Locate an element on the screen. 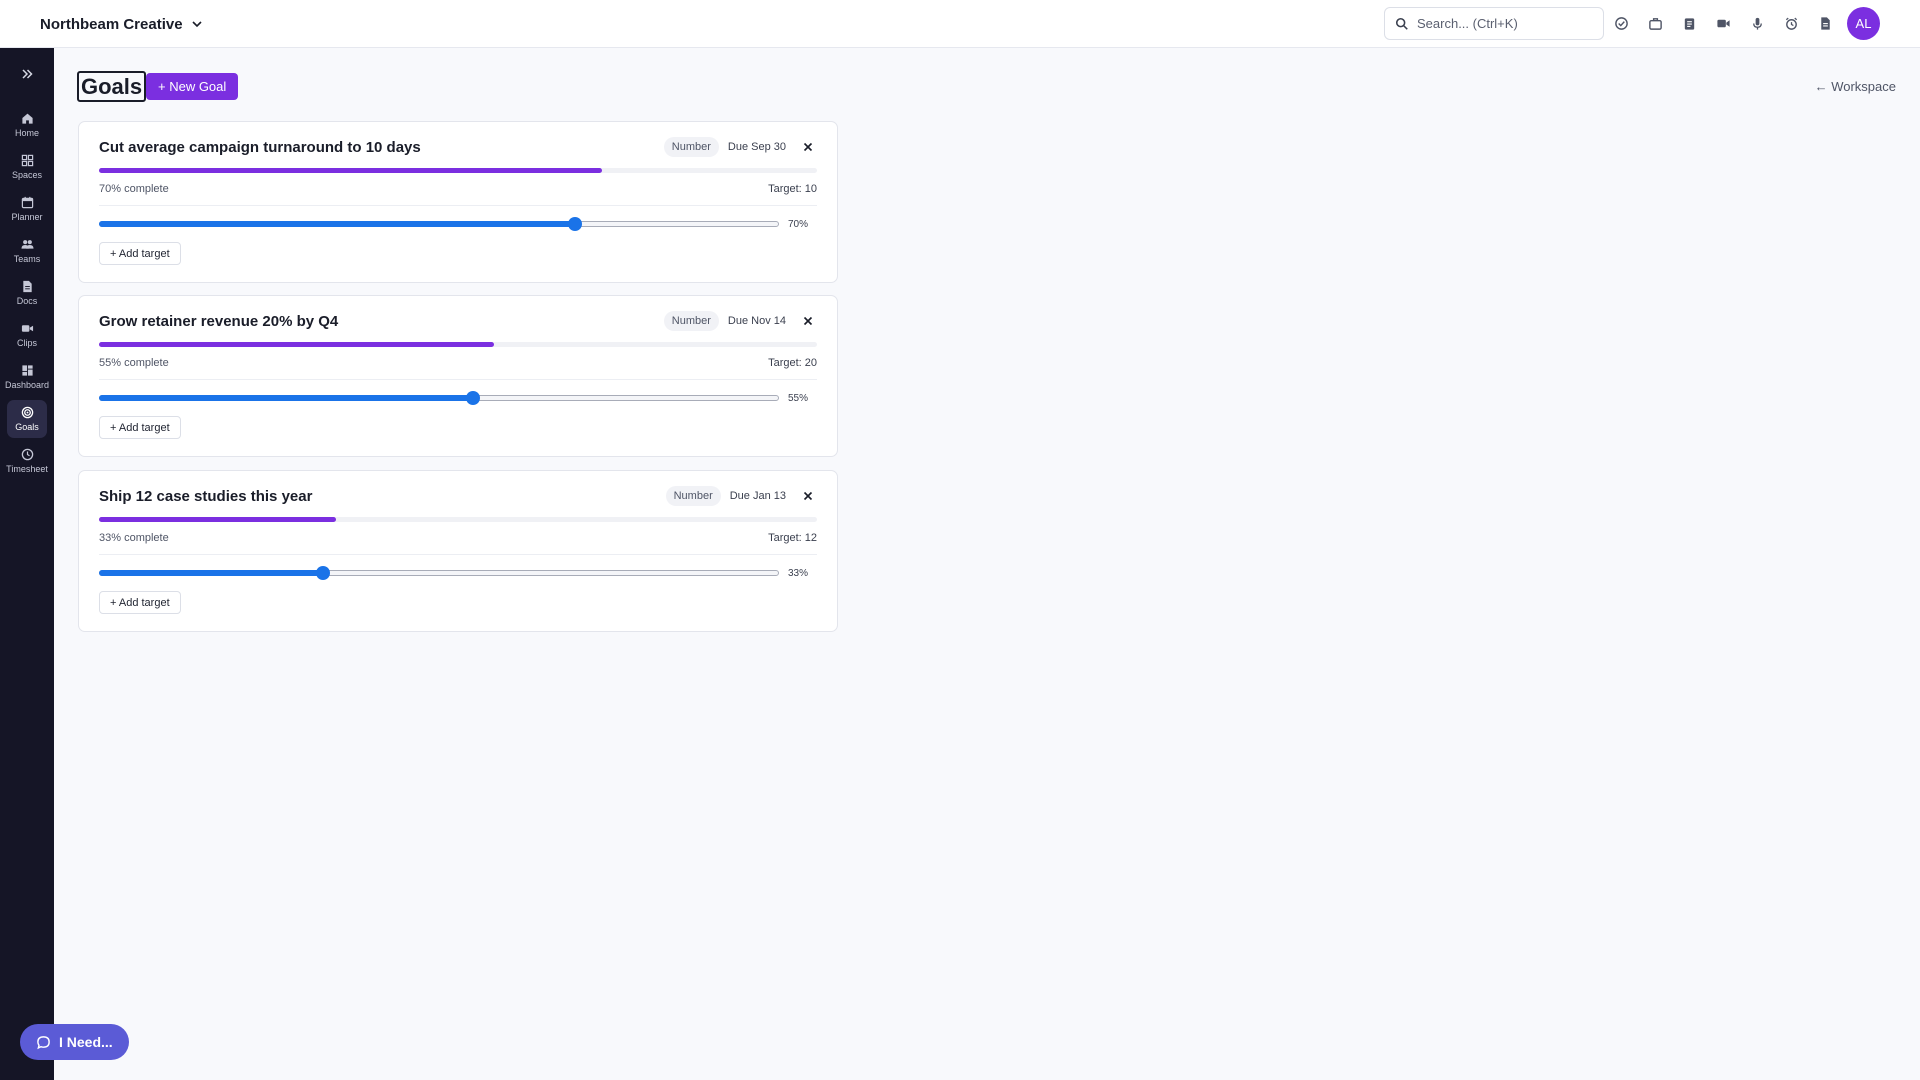  goal-meta: Number Due Jan 13 is located at coordinates (741, 496).